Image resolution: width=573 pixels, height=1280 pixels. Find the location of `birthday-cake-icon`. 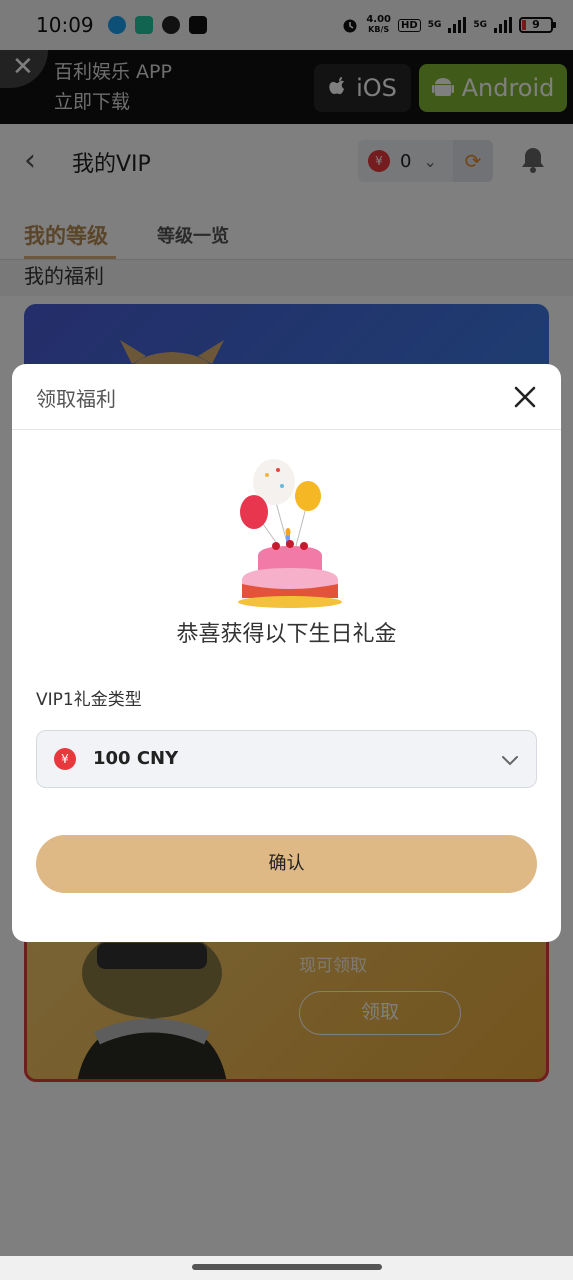

birthday-cake-icon is located at coordinates (290, 533).